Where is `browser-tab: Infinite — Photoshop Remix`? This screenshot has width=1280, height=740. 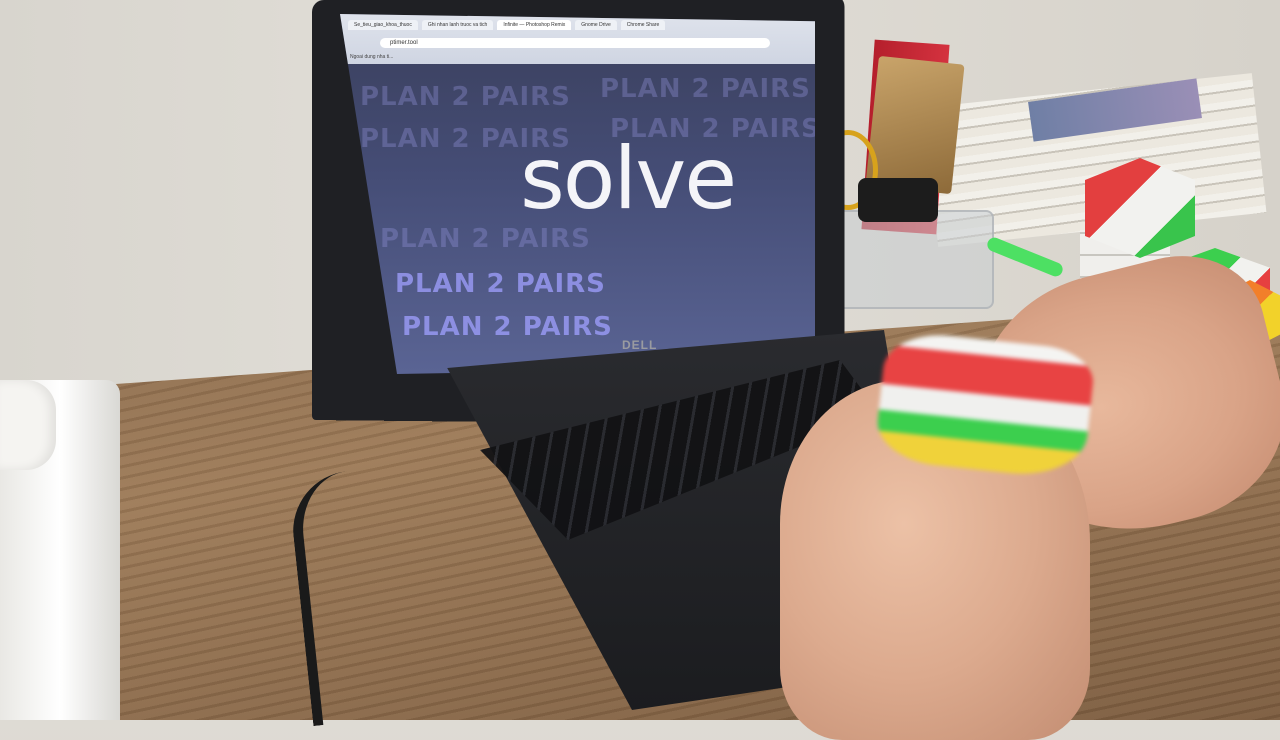 browser-tab: Infinite — Photoshop Remix is located at coordinates (534, 25).